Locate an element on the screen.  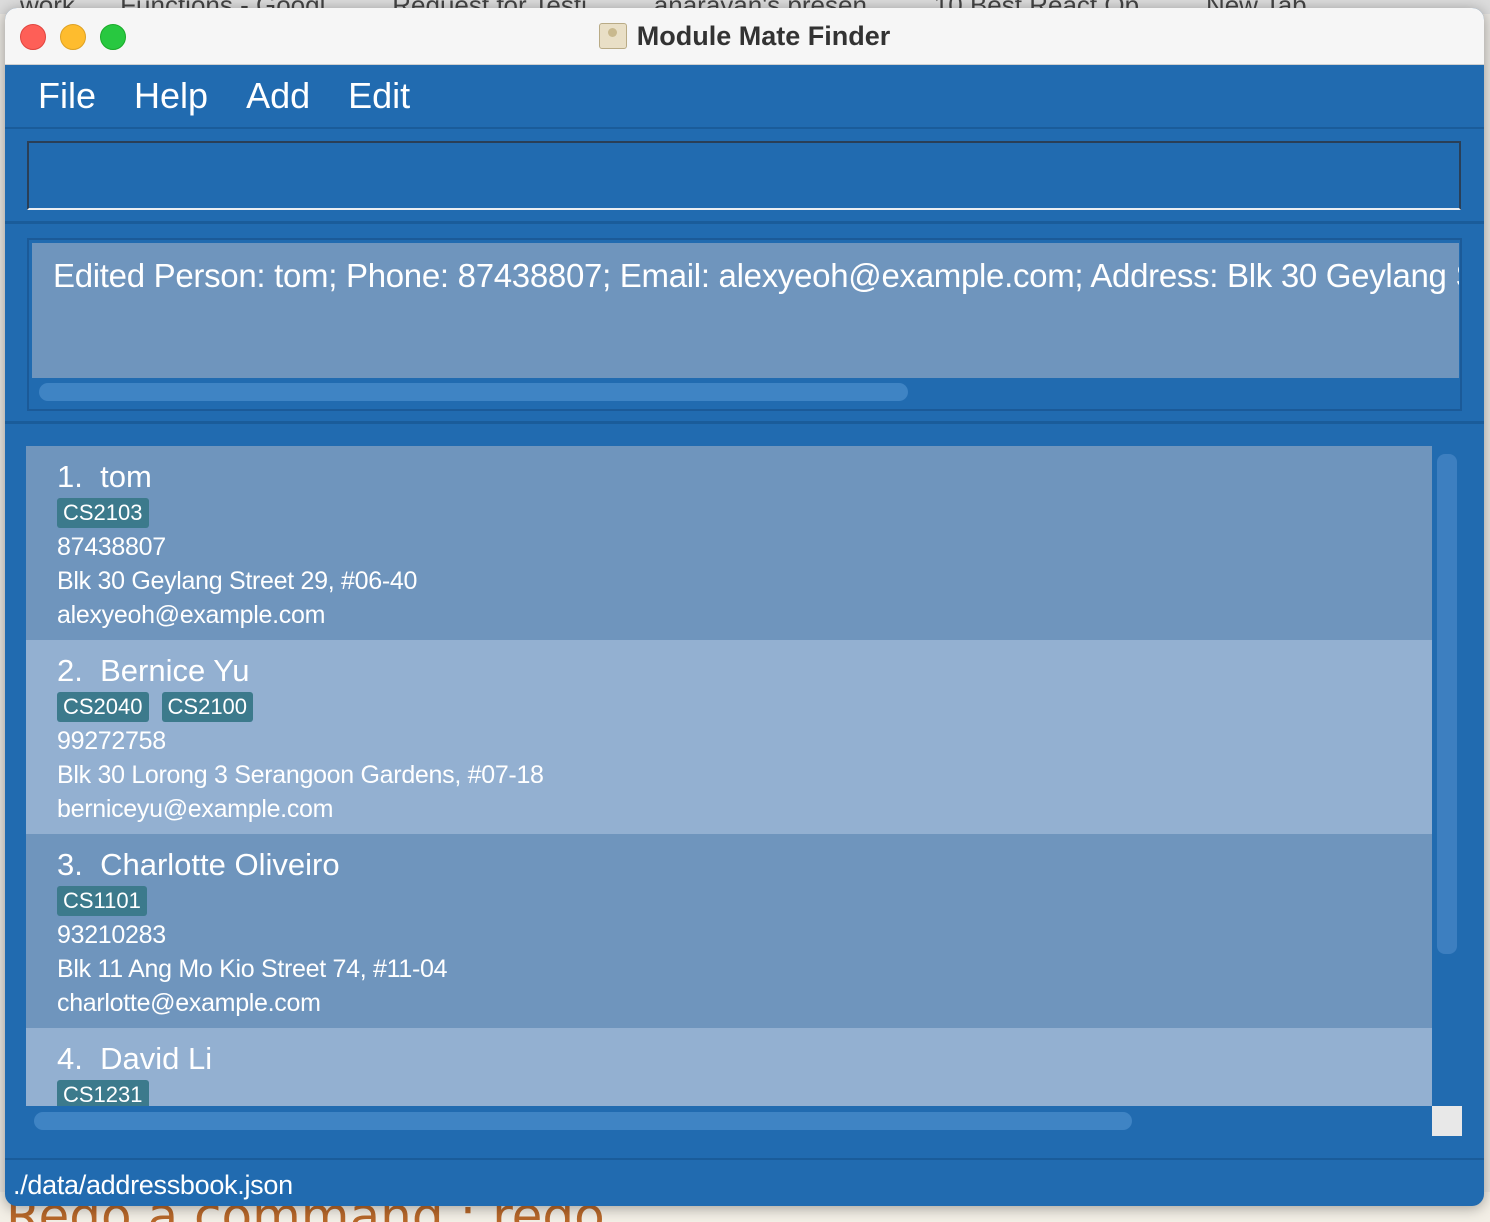
tag: CS2100 is located at coordinates (207, 707).